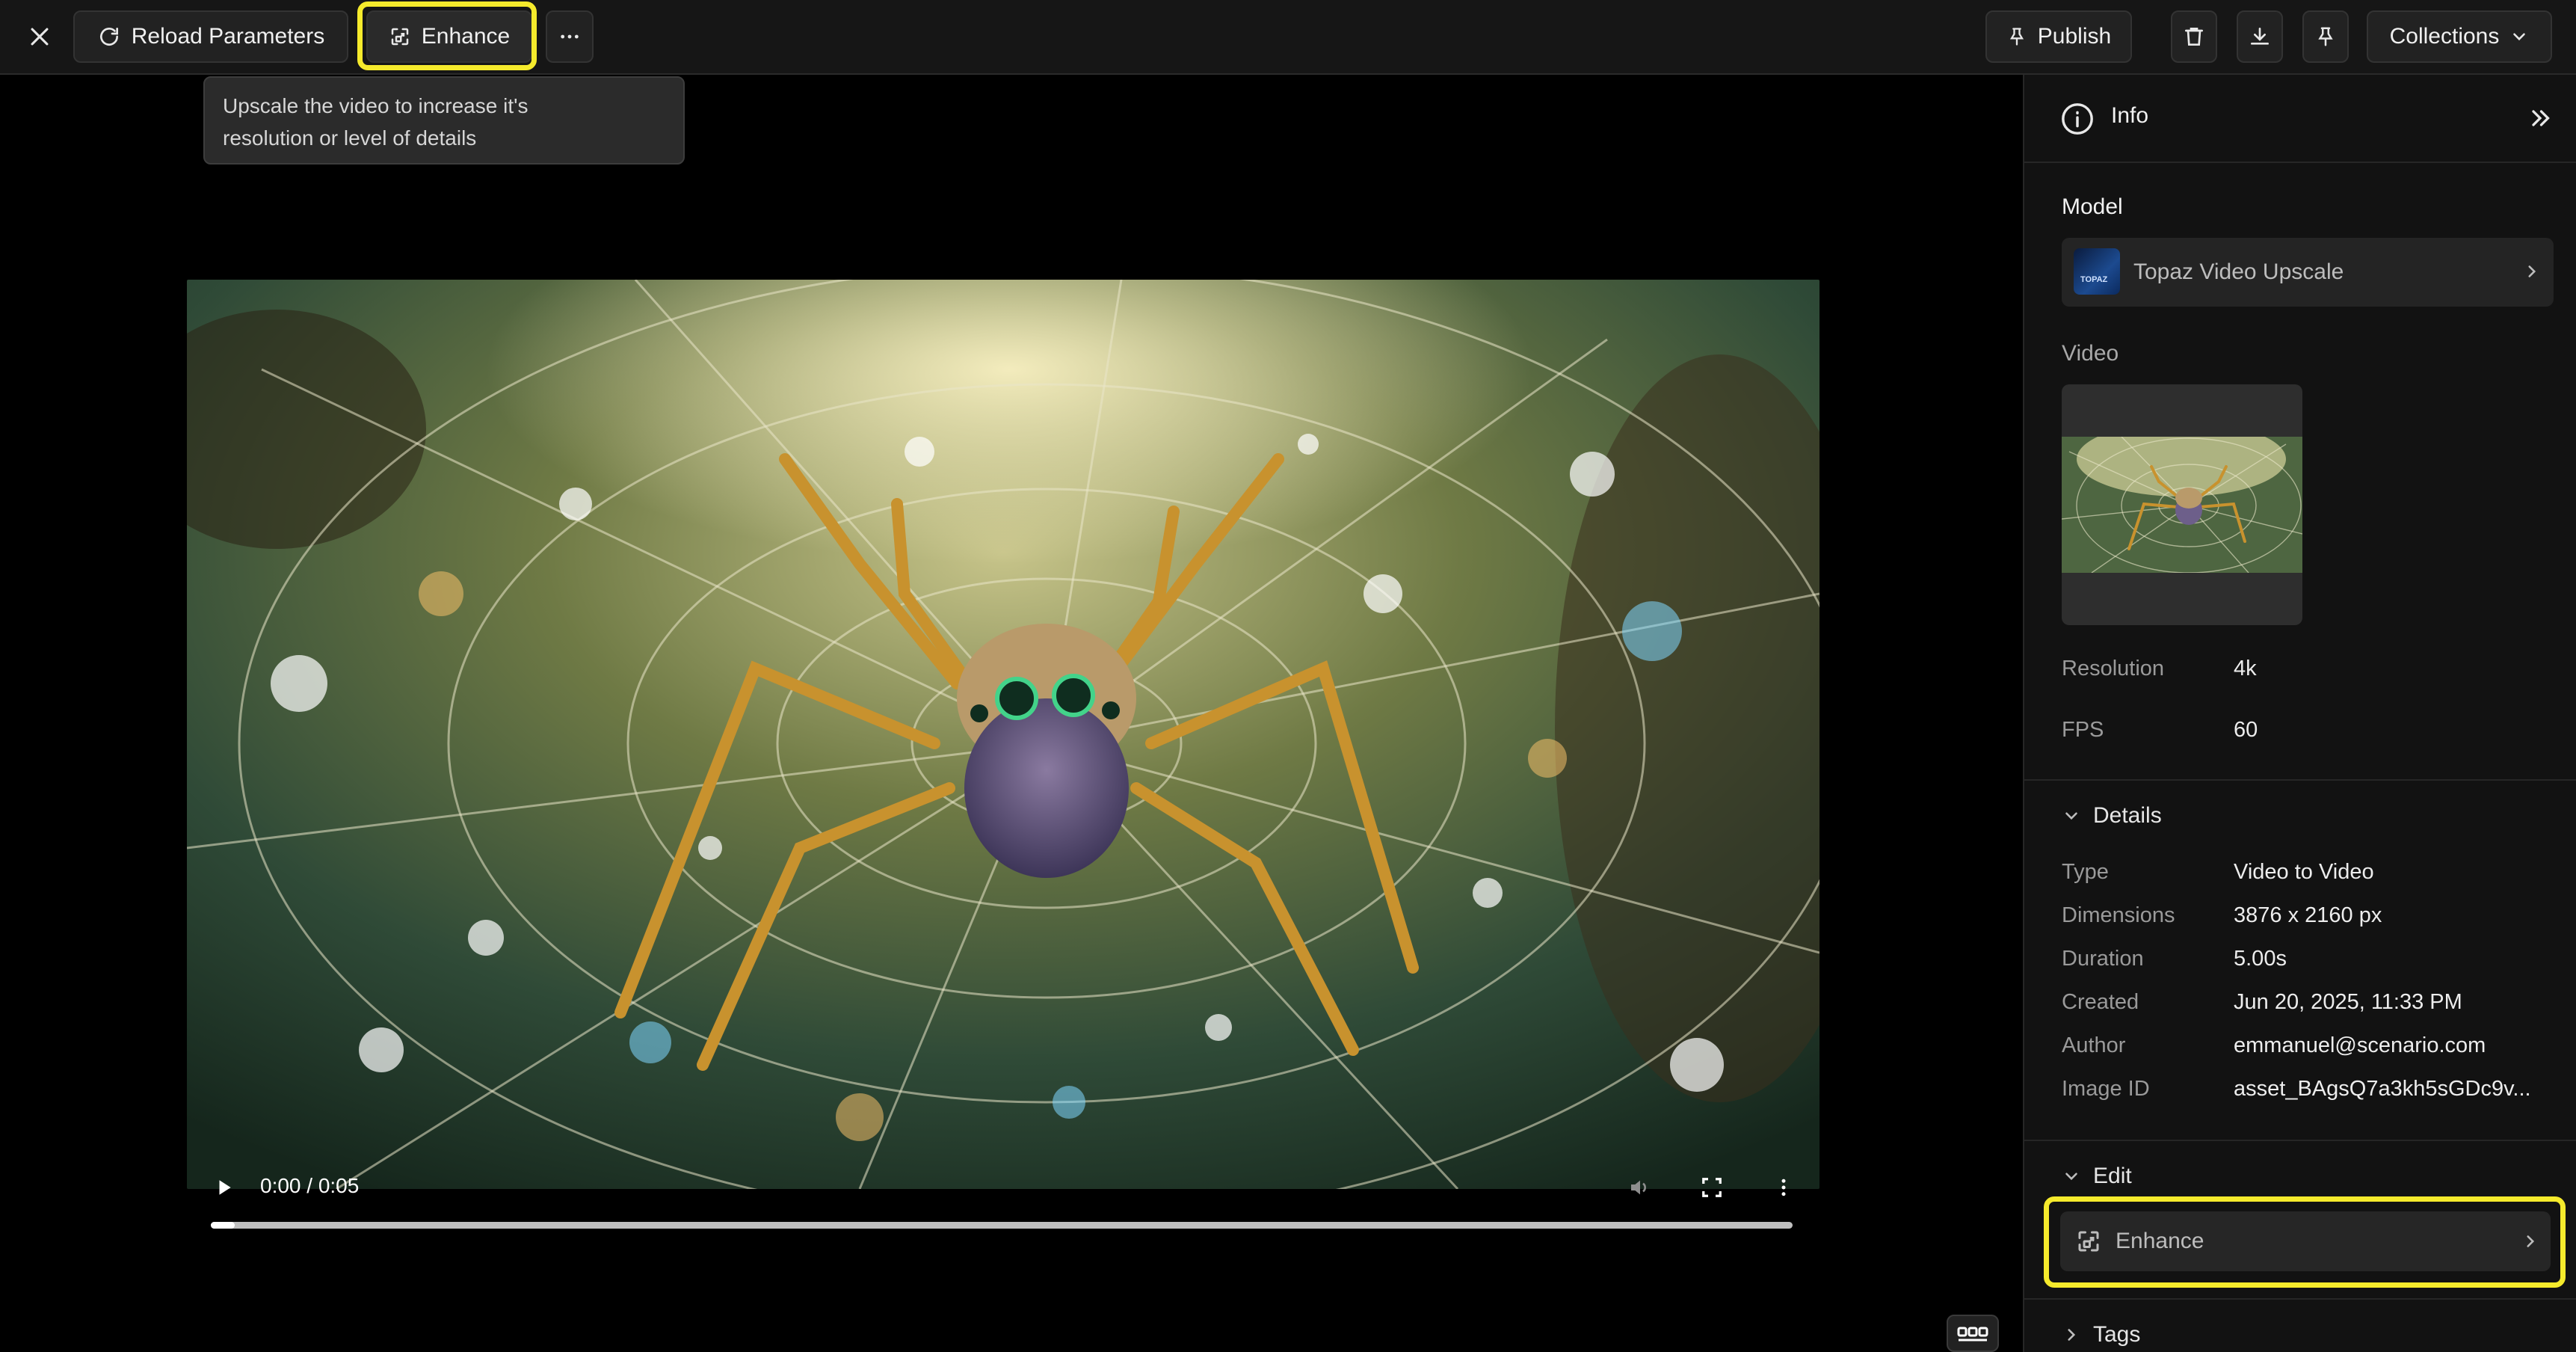 This screenshot has height=1352, width=2576. Describe the element at coordinates (2308, 915) in the screenshot. I see `detail-value-dimensions: 3876 x 2160 px` at that location.